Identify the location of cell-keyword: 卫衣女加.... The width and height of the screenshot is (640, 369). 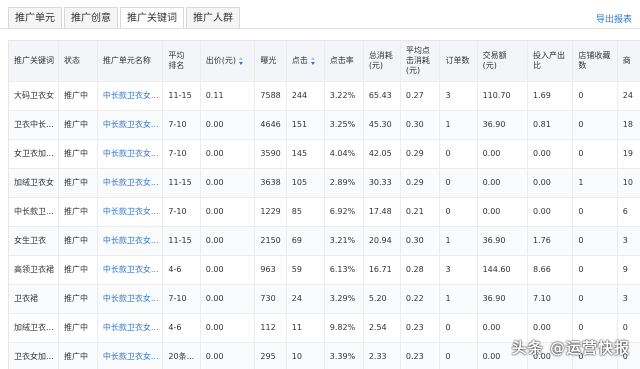
(34, 355).